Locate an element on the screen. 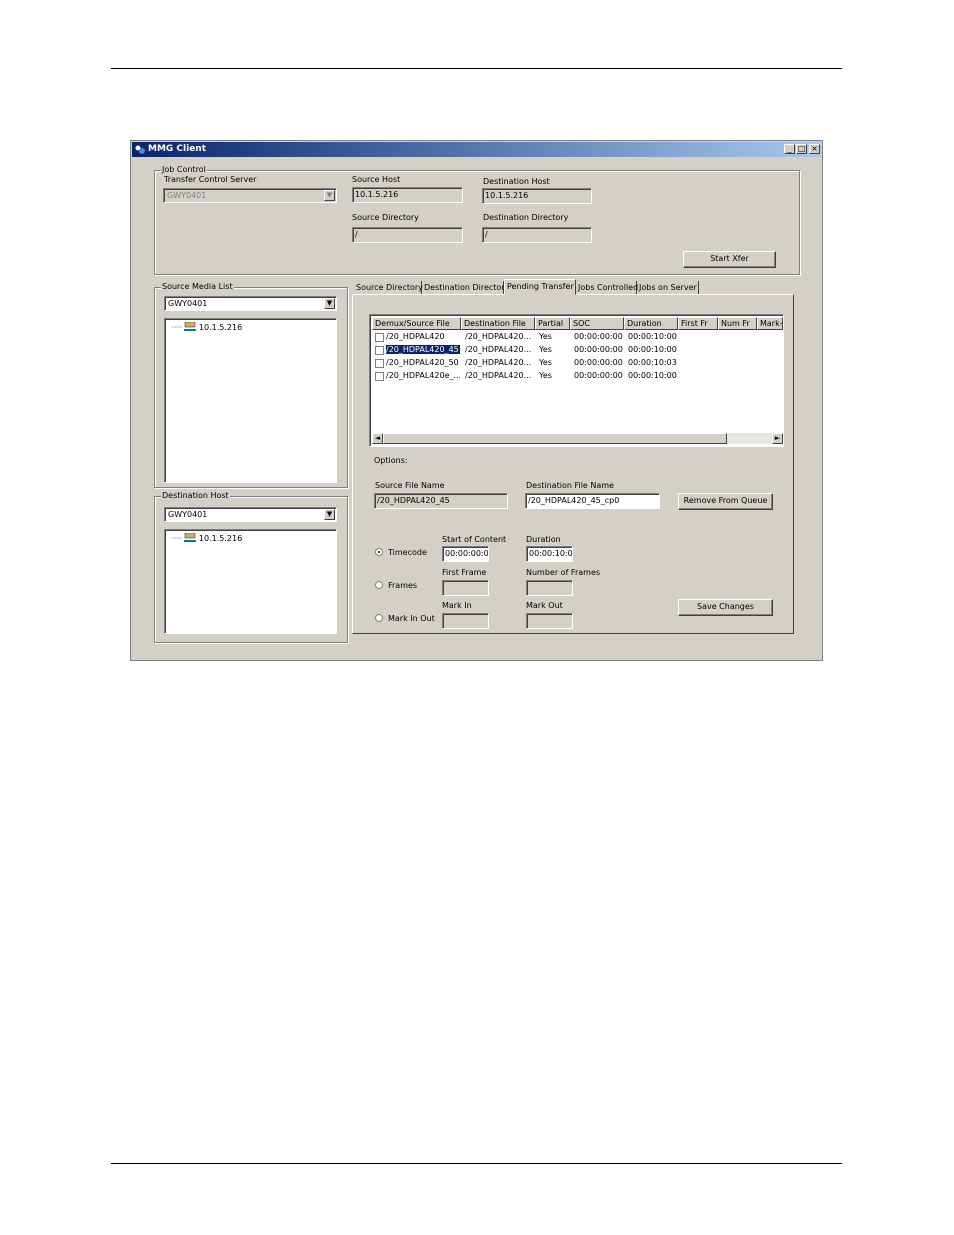 The height and width of the screenshot is (1235, 954). close-button: × is located at coordinates (814, 149).